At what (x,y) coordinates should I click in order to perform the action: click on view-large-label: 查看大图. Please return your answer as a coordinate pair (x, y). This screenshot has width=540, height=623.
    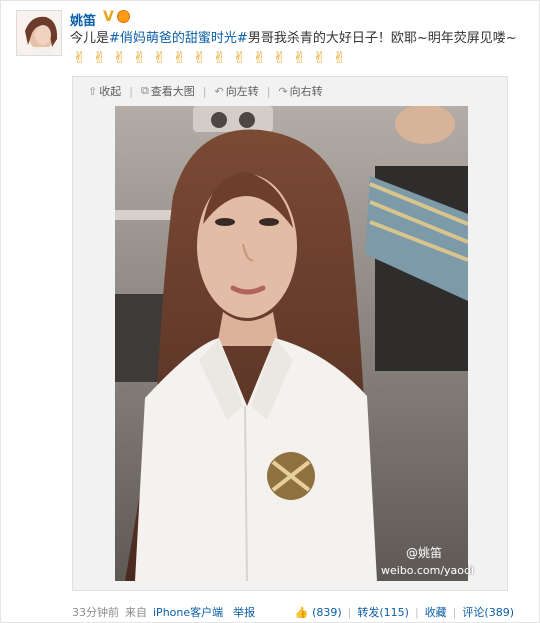
    Looking at the image, I should click on (172, 91).